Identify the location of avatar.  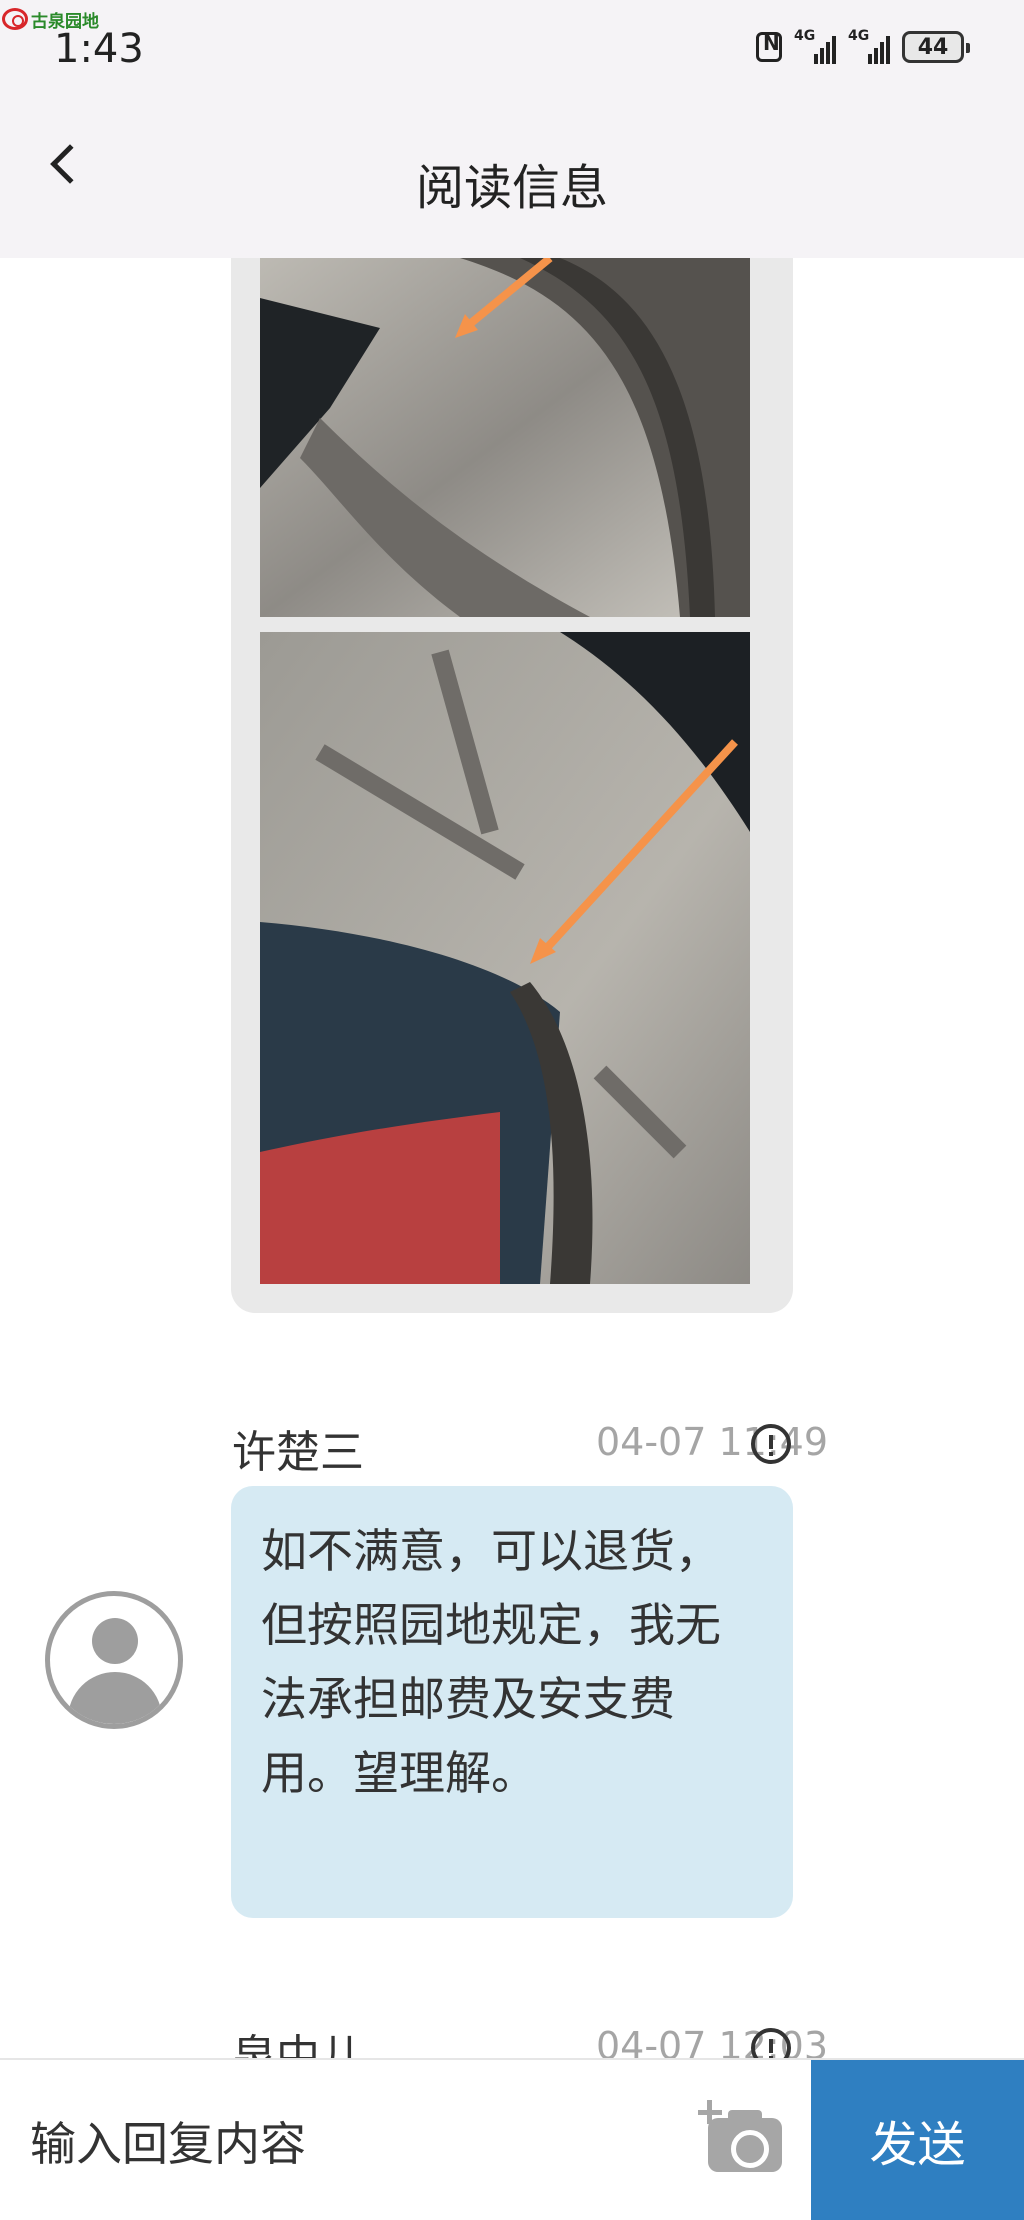
(114, 1660).